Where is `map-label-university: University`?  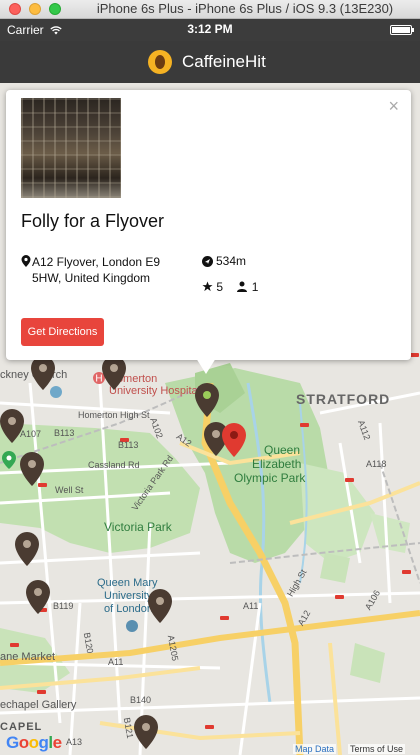
map-label-university: University is located at coordinates (128, 596).